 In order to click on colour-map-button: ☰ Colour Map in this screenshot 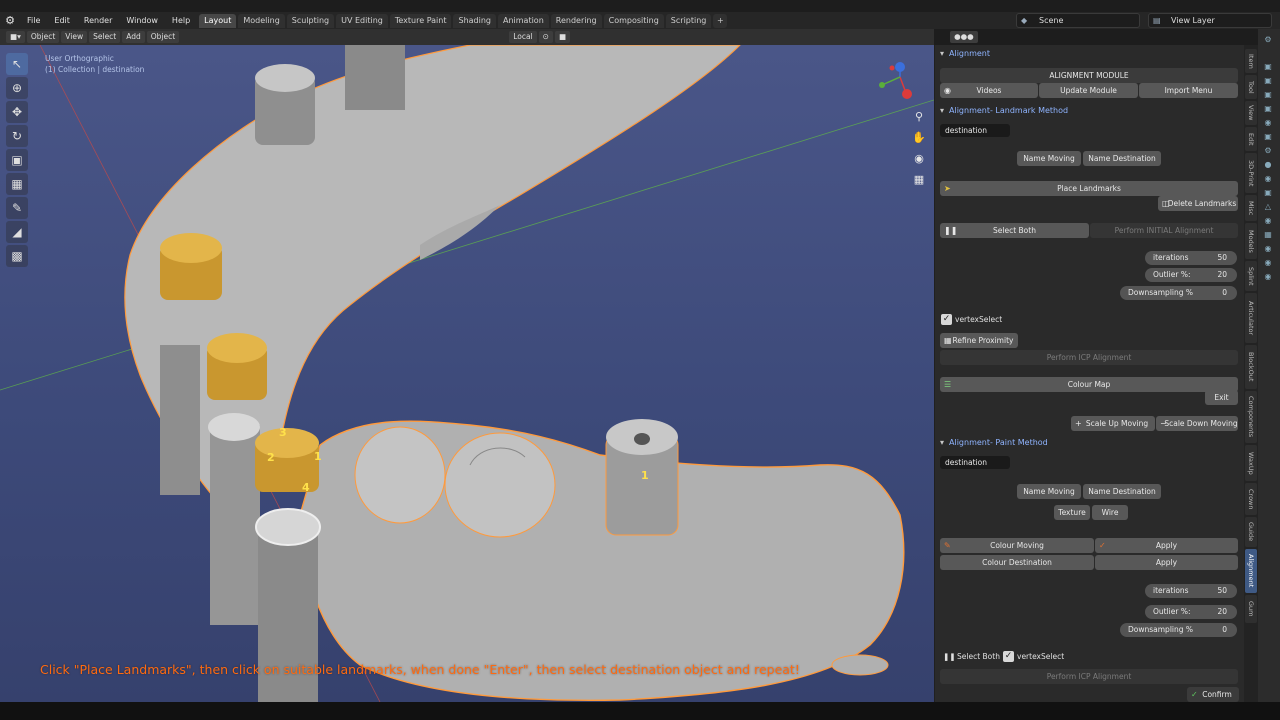, I will do `click(1089, 384)`.